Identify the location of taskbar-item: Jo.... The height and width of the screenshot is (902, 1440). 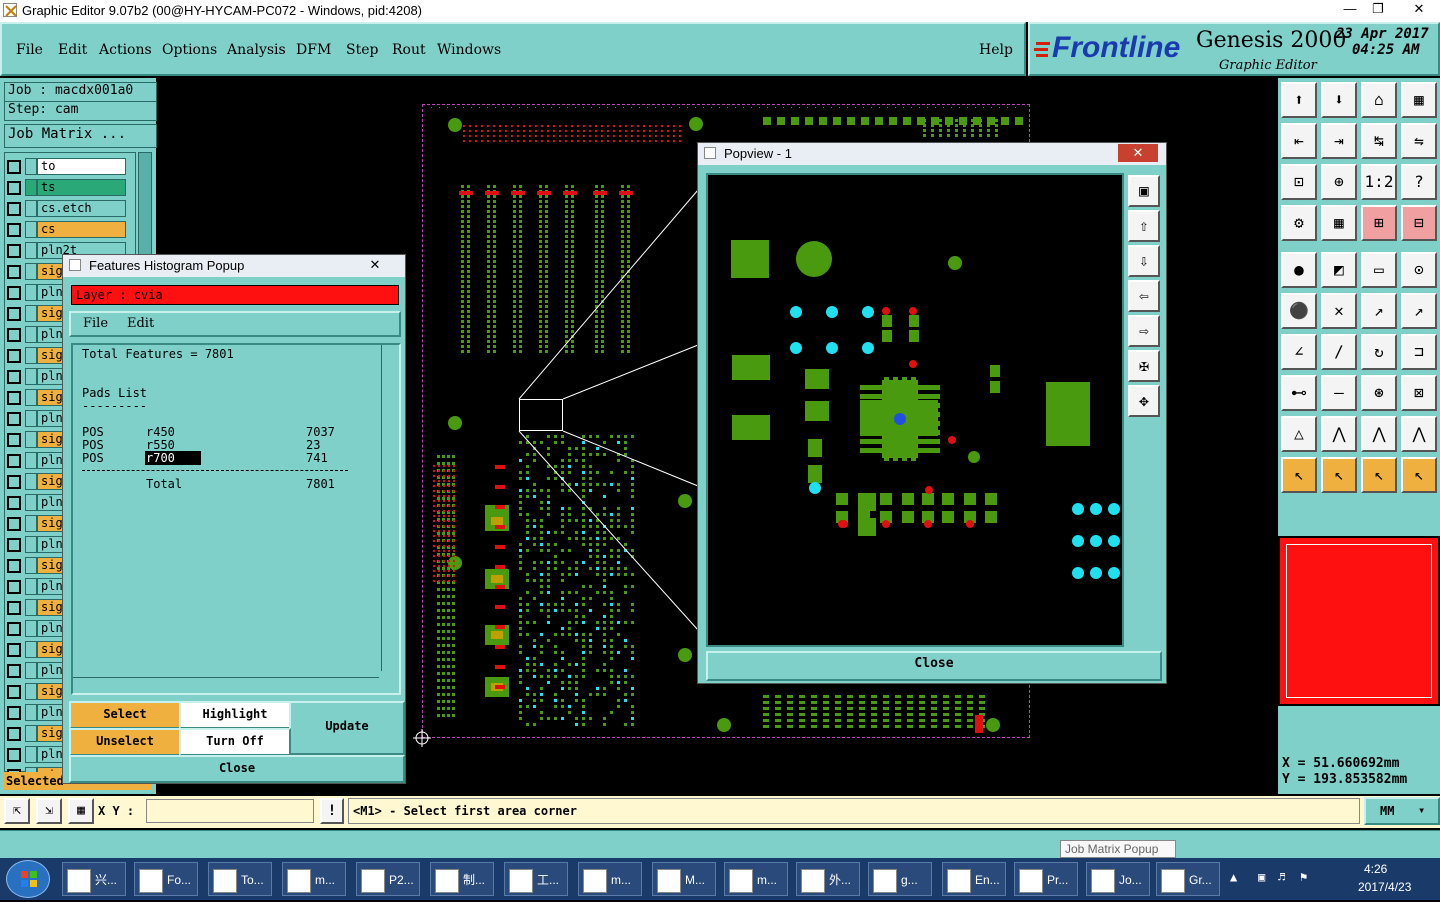
(1118, 879).